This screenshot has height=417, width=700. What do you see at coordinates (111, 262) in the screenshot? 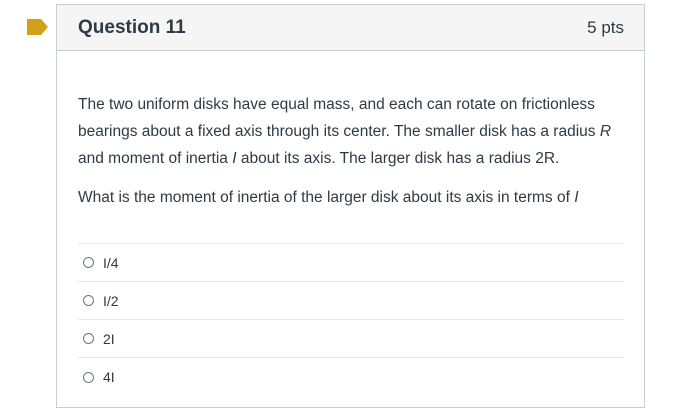
I see `answer-label: I/4` at bounding box center [111, 262].